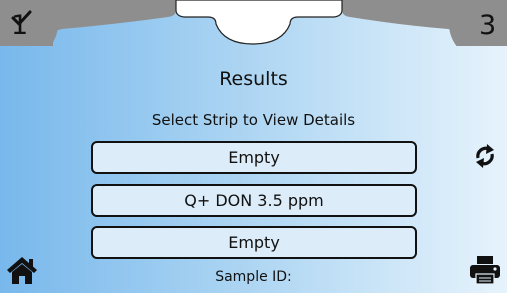 This screenshot has height=293, width=507. Describe the element at coordinates (253, 120) in the screenshot. I see `page-subtitle: Select Strip to View Details` at that location.